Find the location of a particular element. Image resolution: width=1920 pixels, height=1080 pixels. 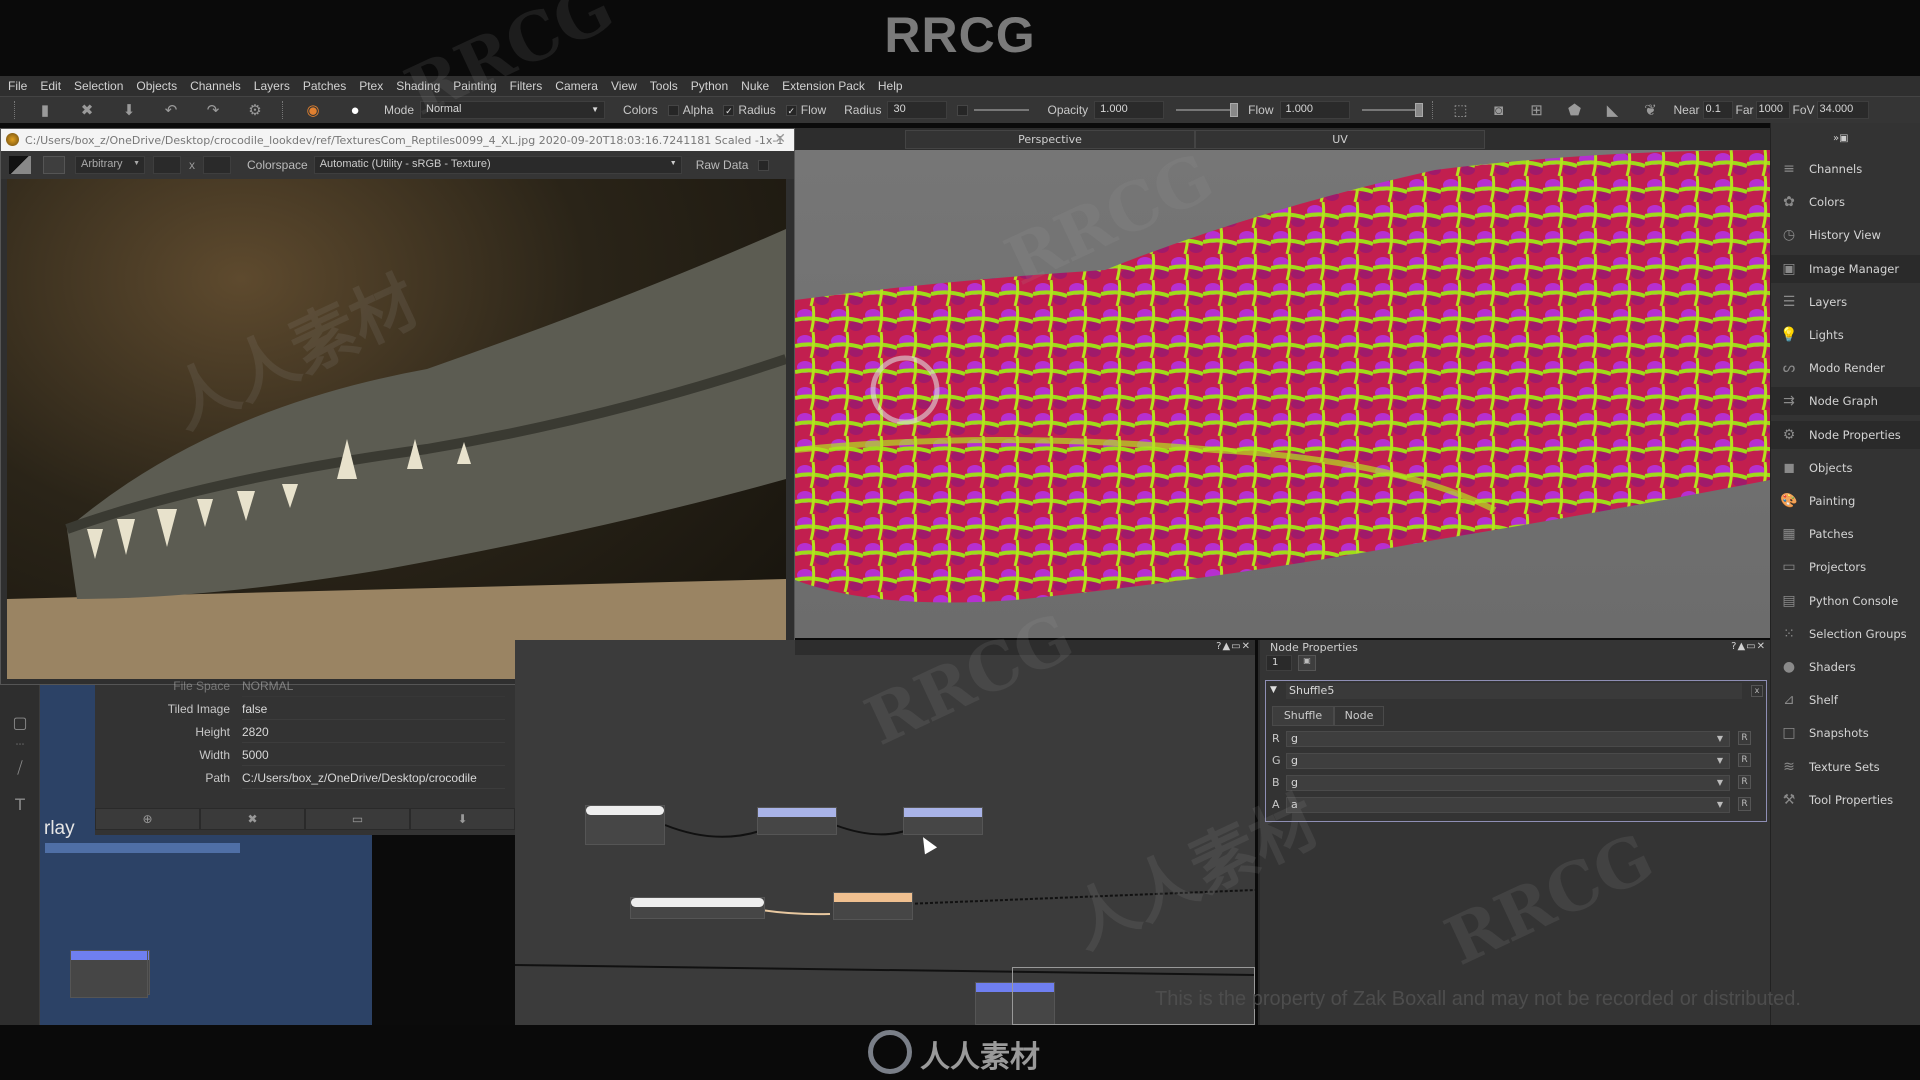

node-name-field: Shuffle5 is located at coordinates (1514, 691).